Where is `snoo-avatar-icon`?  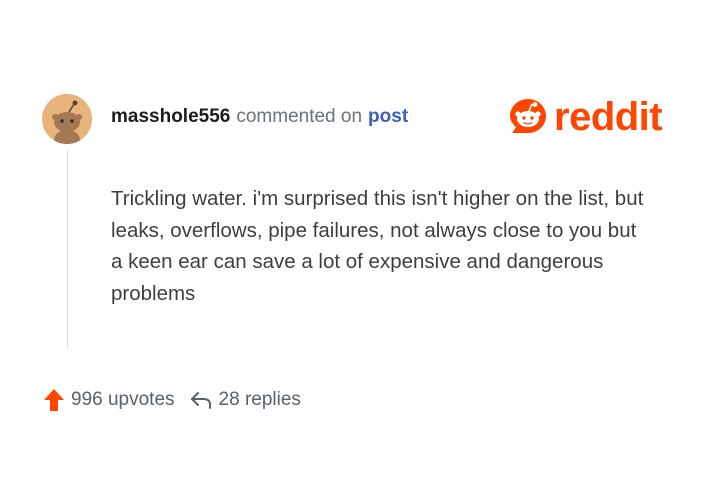
snoo-avatar-icon is located at coordinates (67, 119).